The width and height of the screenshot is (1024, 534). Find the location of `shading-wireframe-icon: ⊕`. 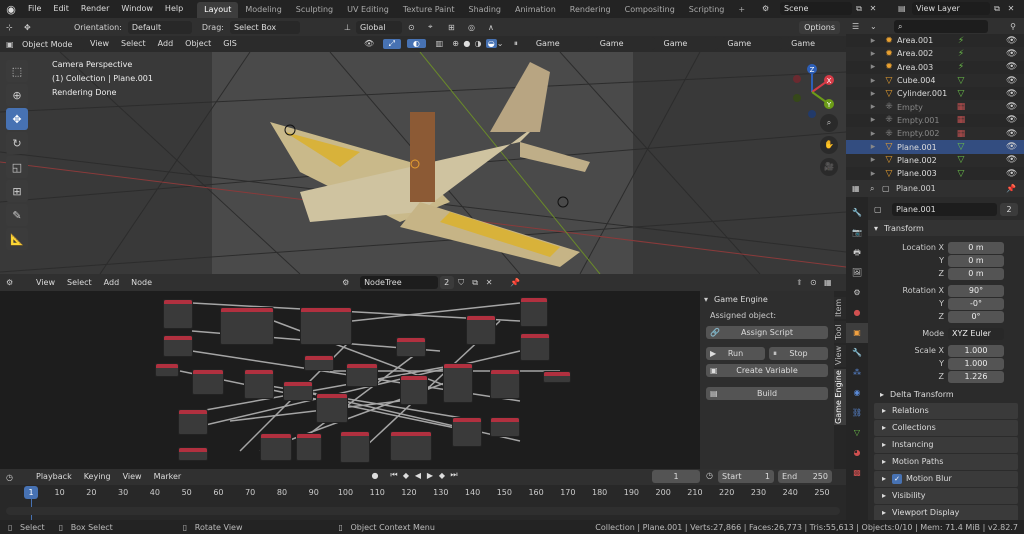

shading-wireframe-icon: ⊕ is located at coordinates (457, 43).